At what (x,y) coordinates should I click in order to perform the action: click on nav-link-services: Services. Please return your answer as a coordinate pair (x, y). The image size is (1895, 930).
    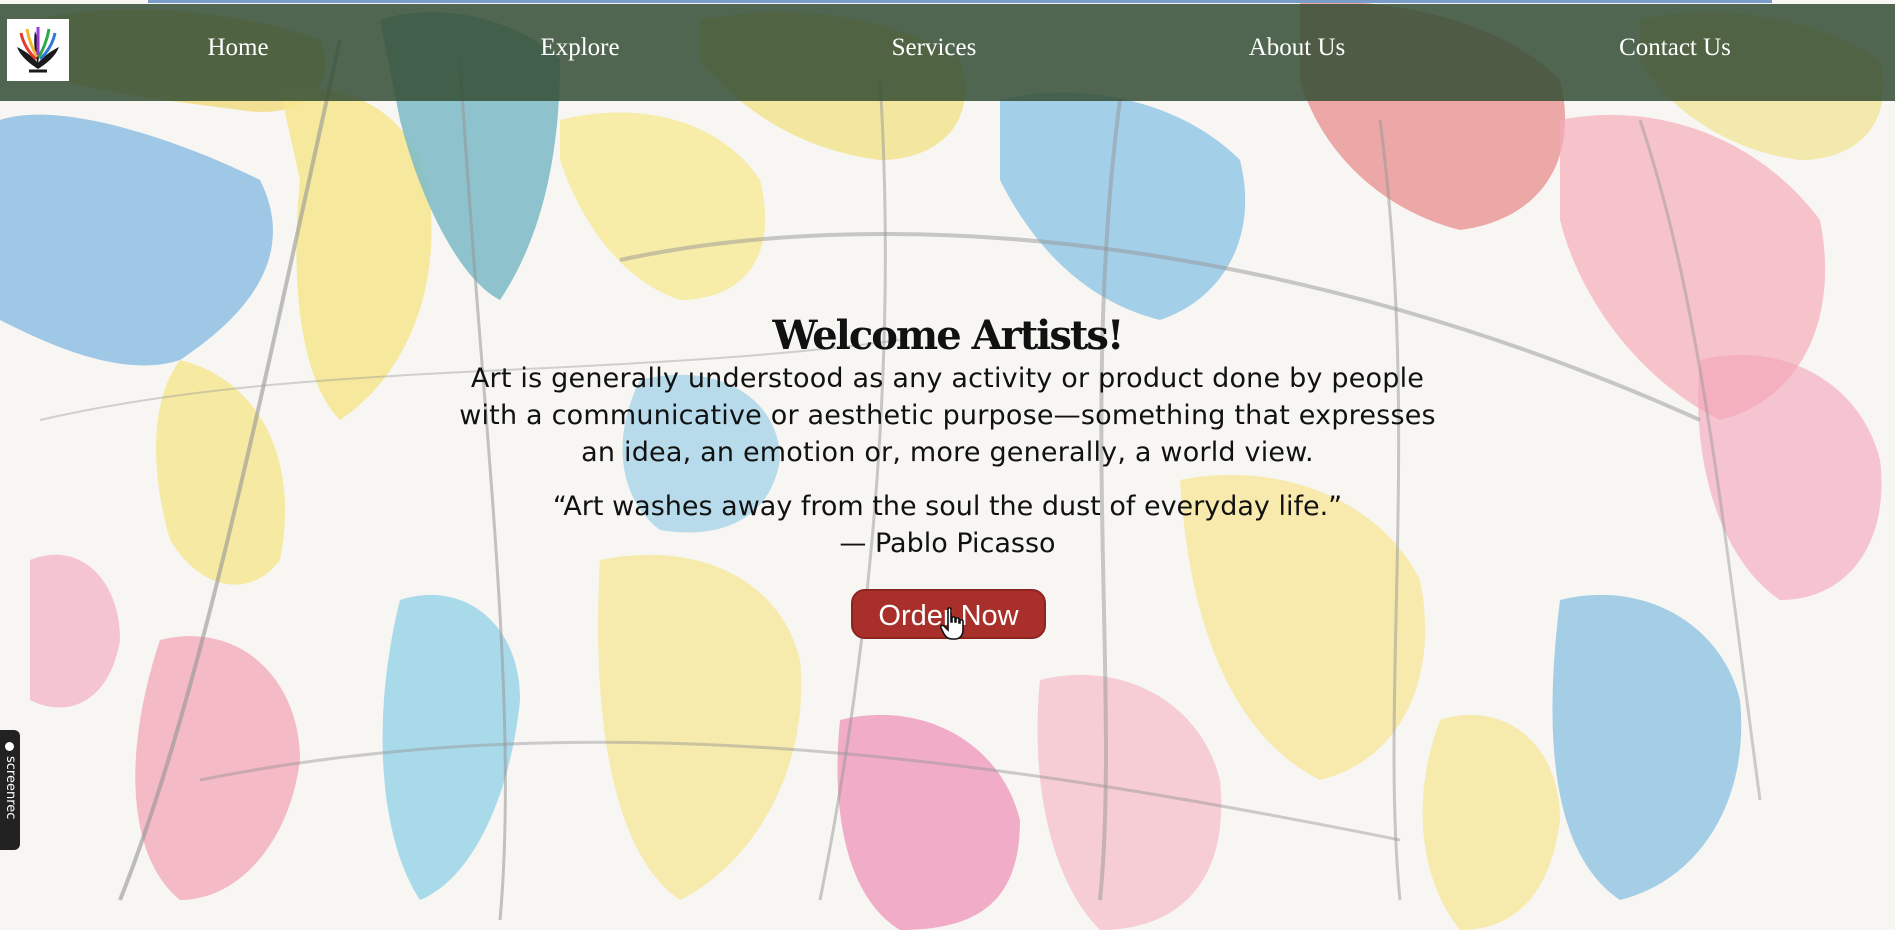
    Looking at the image, I should click on (934, 48).